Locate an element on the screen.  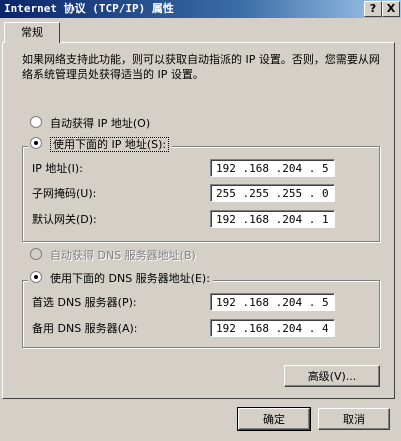
ip-address-label: IP 地址(I): is located at coordinates (57, 168).